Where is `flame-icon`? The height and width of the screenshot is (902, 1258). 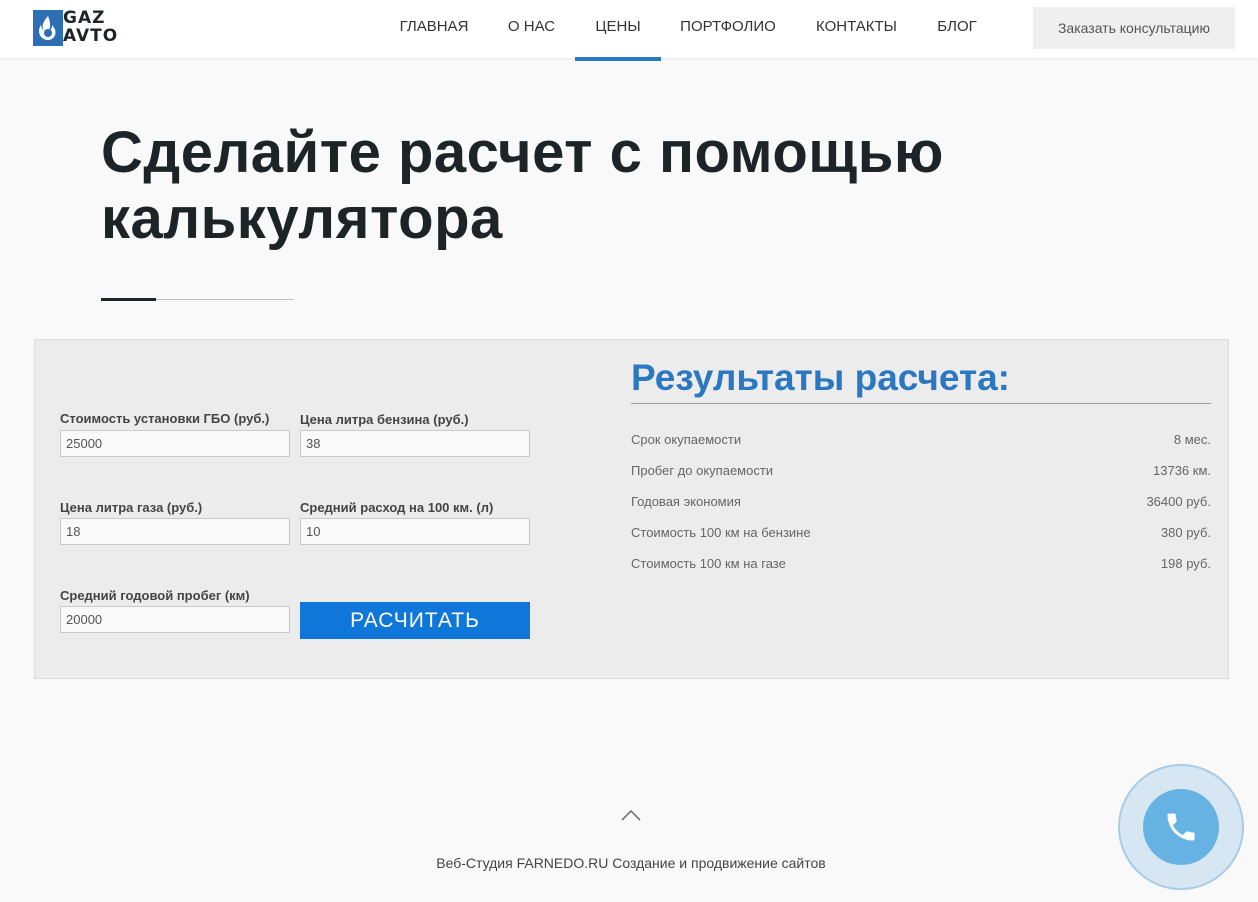
flame-icon is located at coordinates (48, 28).